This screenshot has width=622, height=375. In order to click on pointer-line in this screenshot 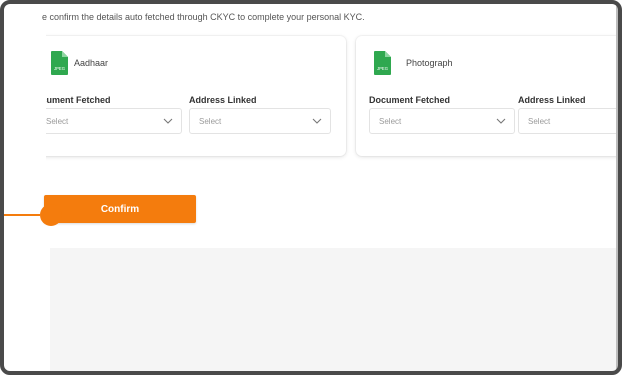, I will do `click(20, 215)`.